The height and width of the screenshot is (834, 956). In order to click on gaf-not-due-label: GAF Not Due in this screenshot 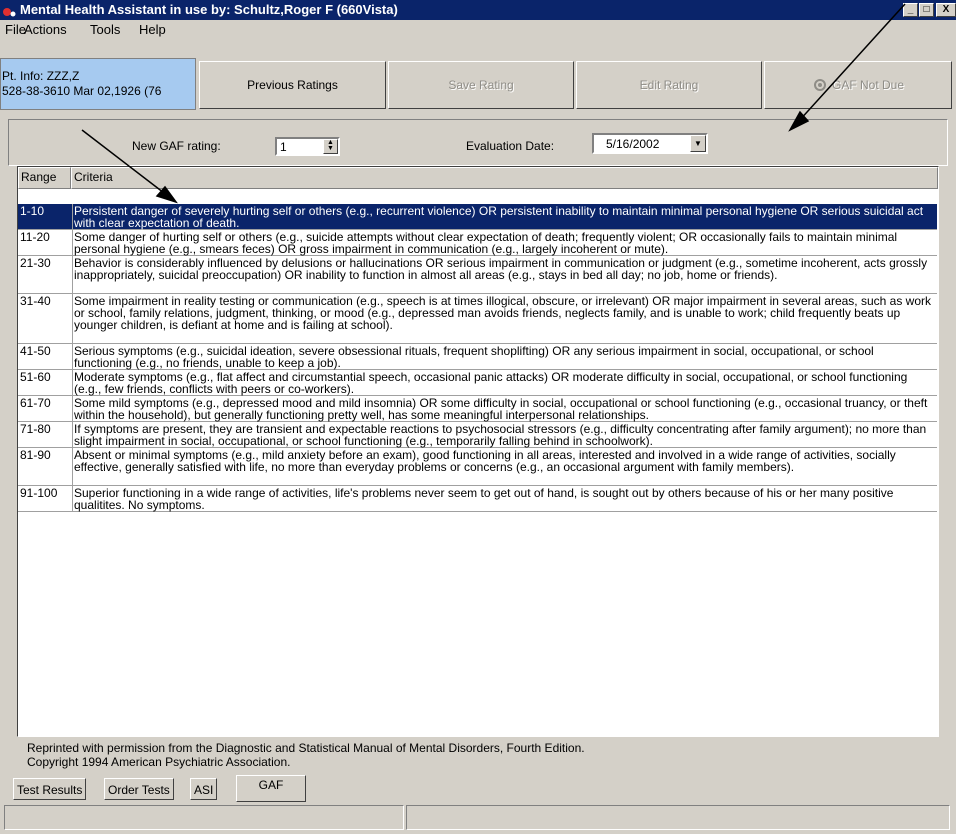, I will do `click(868, 85)`.